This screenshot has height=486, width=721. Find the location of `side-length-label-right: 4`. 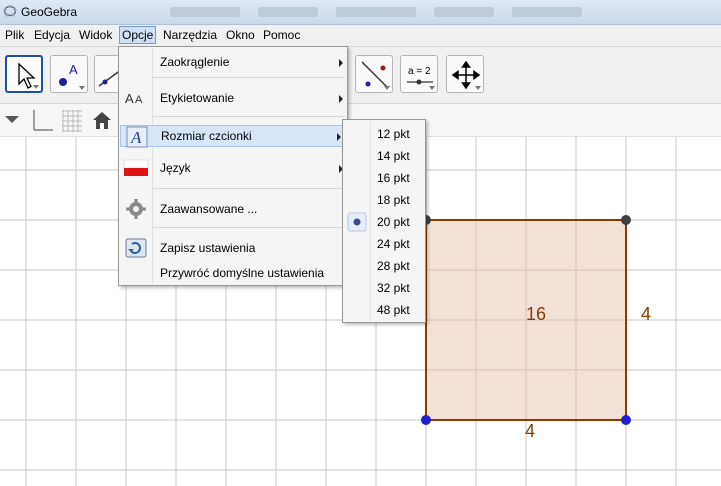

side-length-label-right: 4 is located at coordinates (646, 314).